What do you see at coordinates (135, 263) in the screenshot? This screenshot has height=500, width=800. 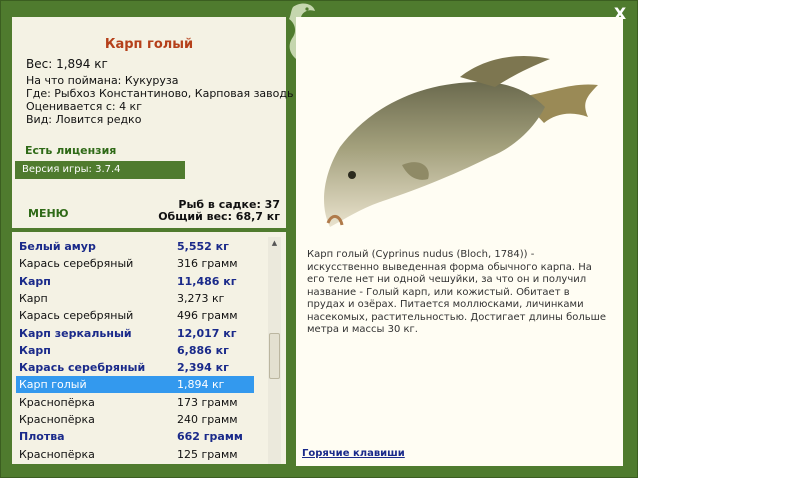 I see `list-item: Карась серебряный 316 грамм` at bounding box center [135, 263].